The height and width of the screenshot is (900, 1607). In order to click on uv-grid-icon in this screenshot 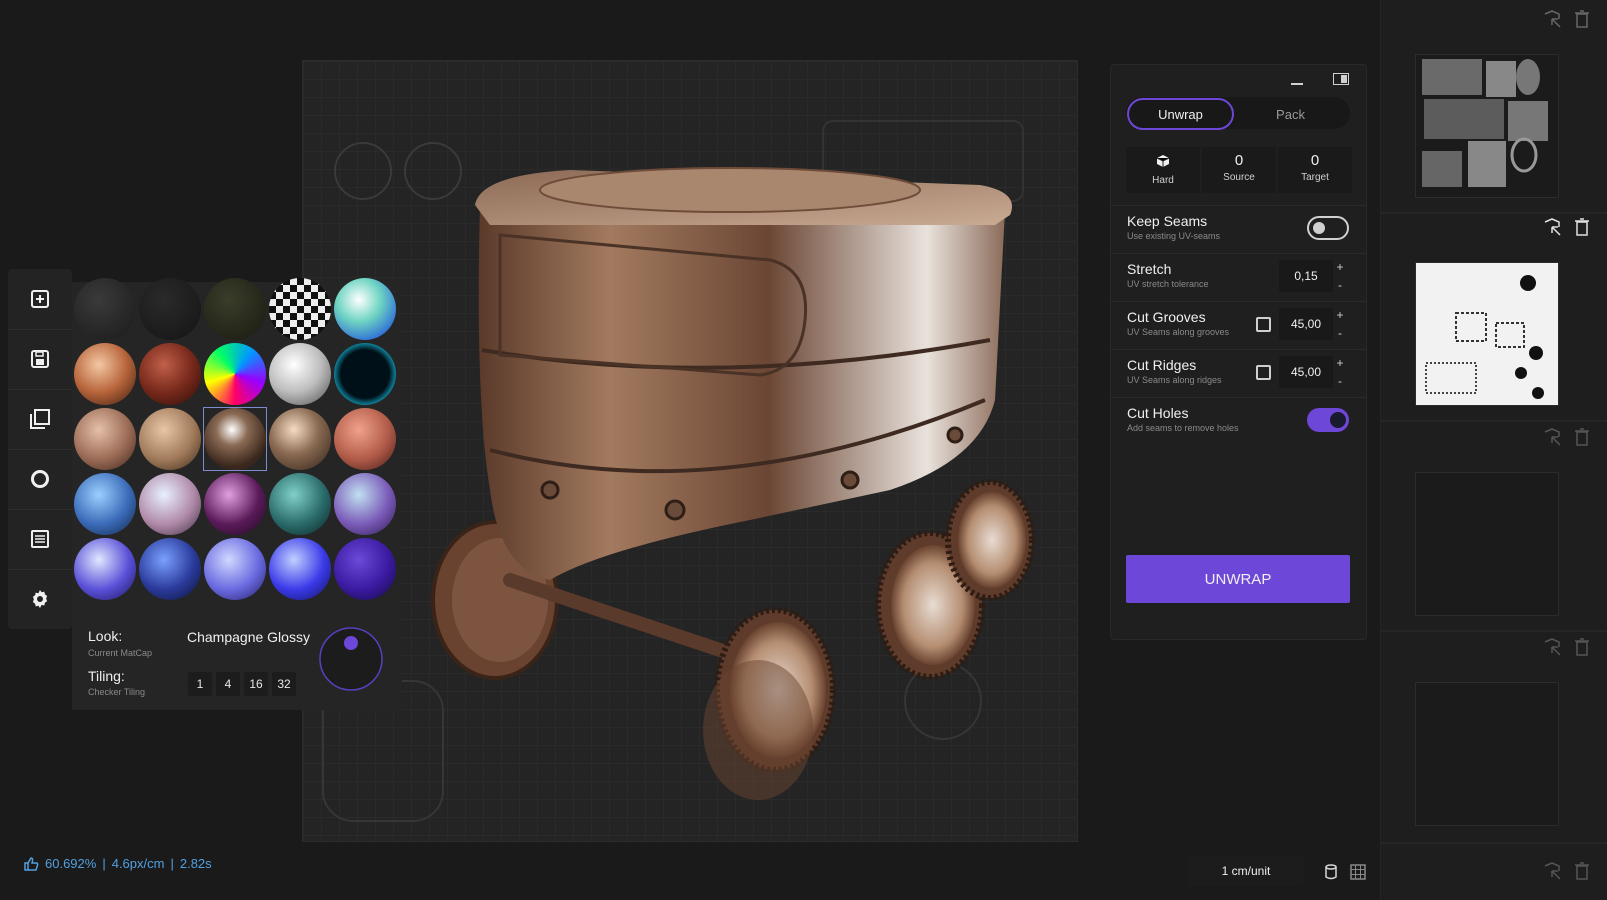, I will do `click(1358, 872)`.